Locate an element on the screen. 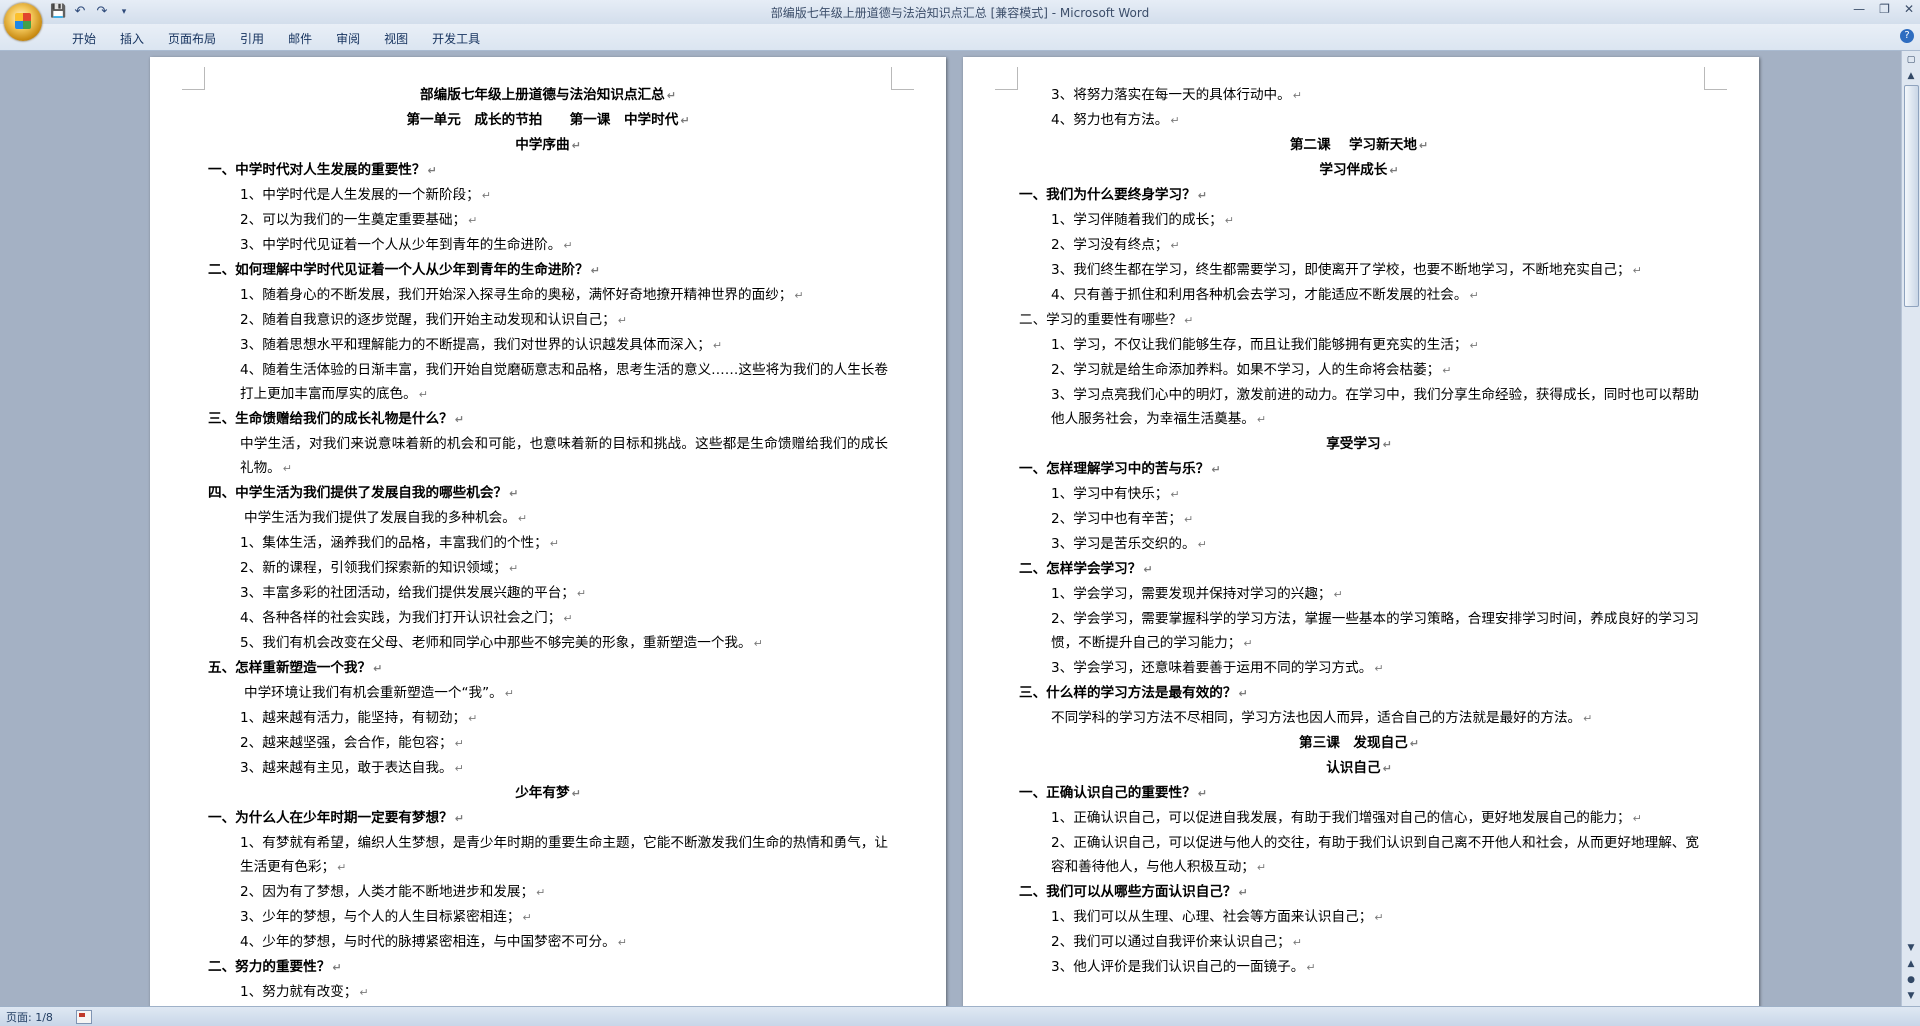 This screenshot has height=1026, width=1920. ribbon-tabs: 开始 插入 页面布局 引用 邮件 审阅 视图 开发工具 is located at coordinates (276, 38).